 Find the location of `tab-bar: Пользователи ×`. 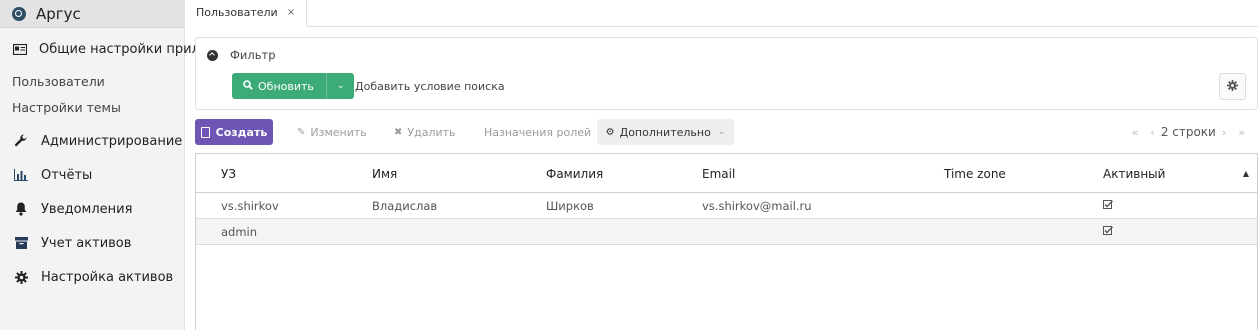

tab-bar: Пользователи × is located at coordinates (722, 13).